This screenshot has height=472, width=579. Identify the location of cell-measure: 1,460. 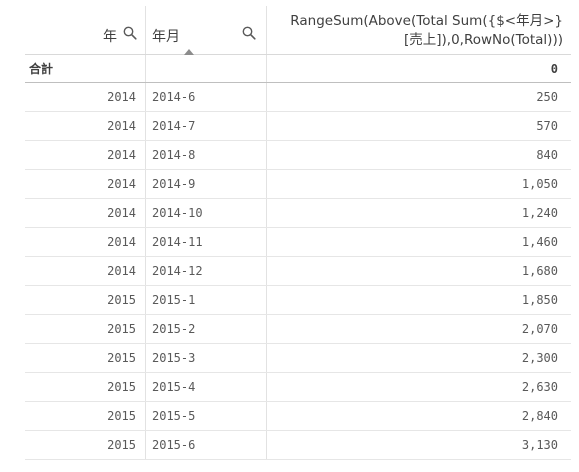
(418, 242).